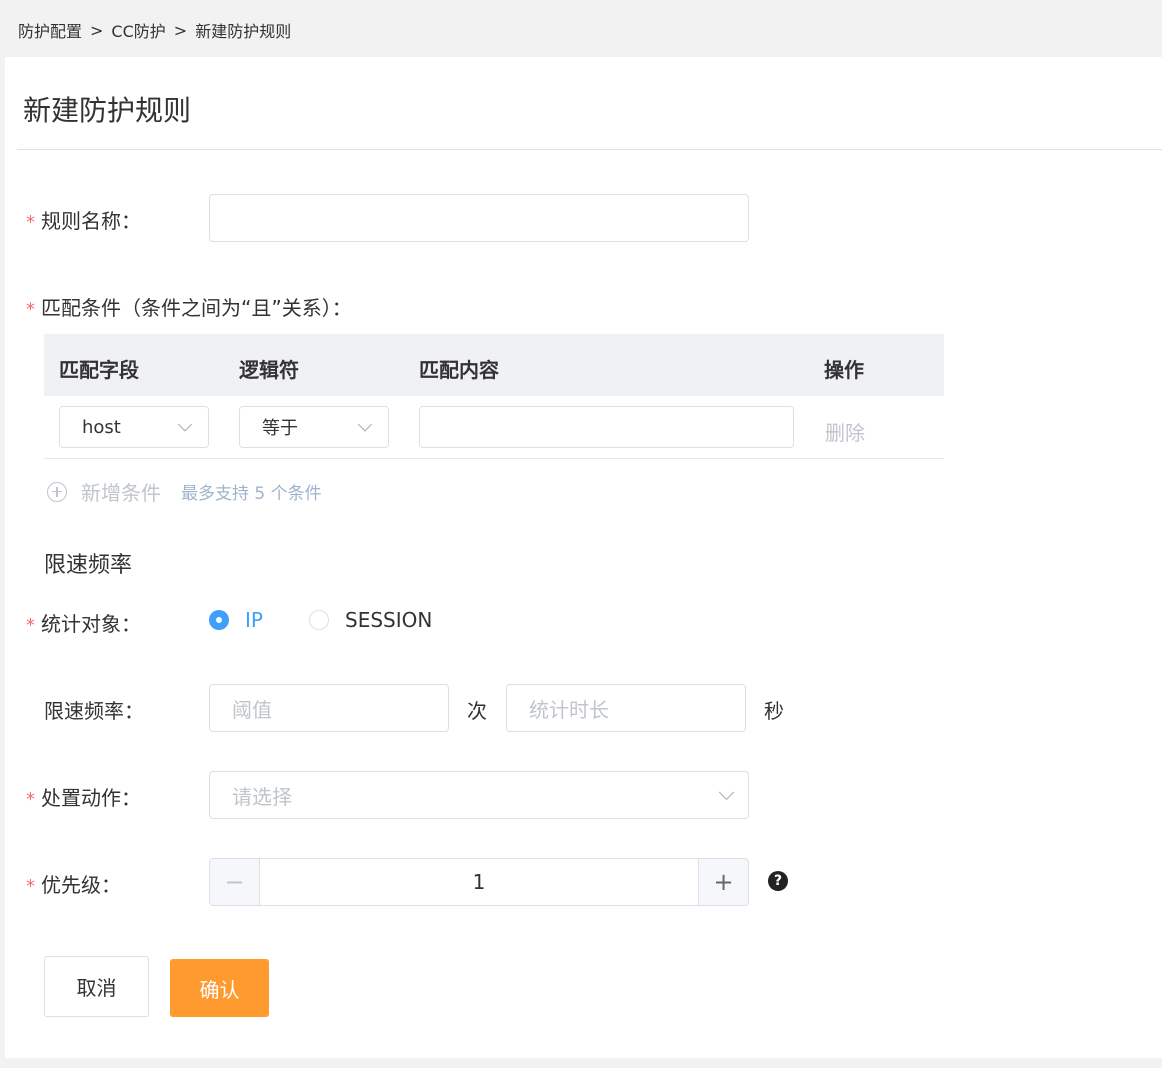 This screenshot has width=1162, height=1068. What do you see at coordinates (479, 795) in the screenshot?
I see `action-select: 请选择` at bounding box center [479, 795].